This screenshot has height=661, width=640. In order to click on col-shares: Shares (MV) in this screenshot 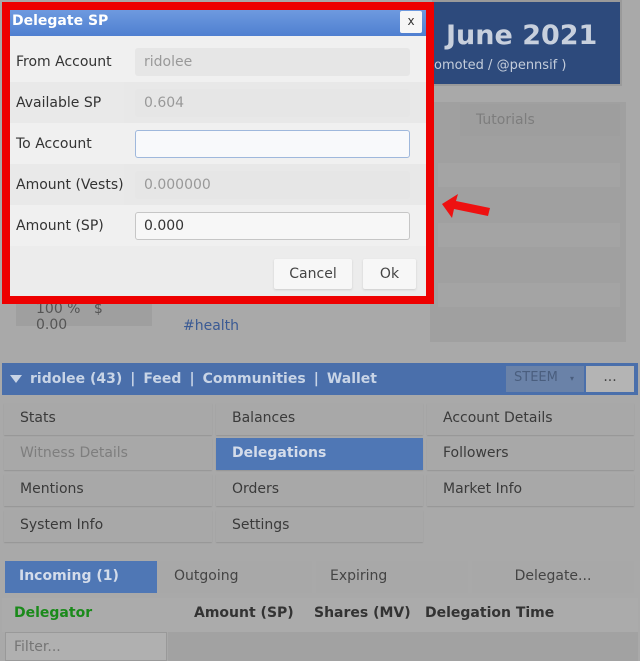, I will do `click(362, 613)`.